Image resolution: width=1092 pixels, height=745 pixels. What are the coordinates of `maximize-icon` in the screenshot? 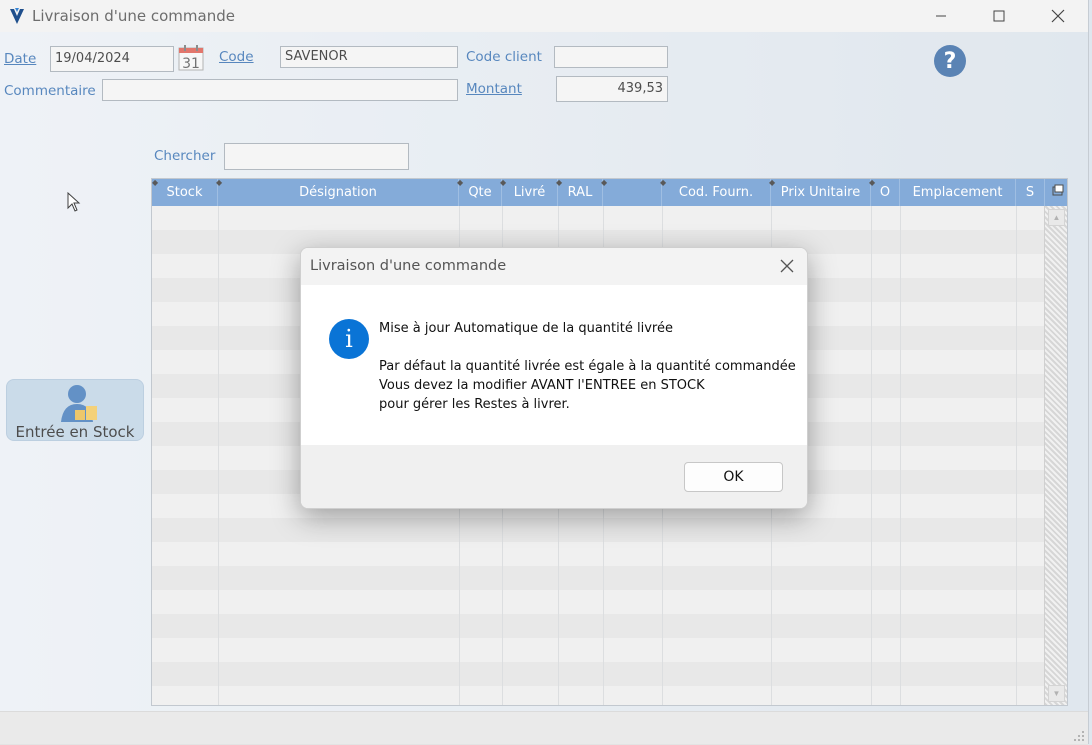 It's located at (999, 16).